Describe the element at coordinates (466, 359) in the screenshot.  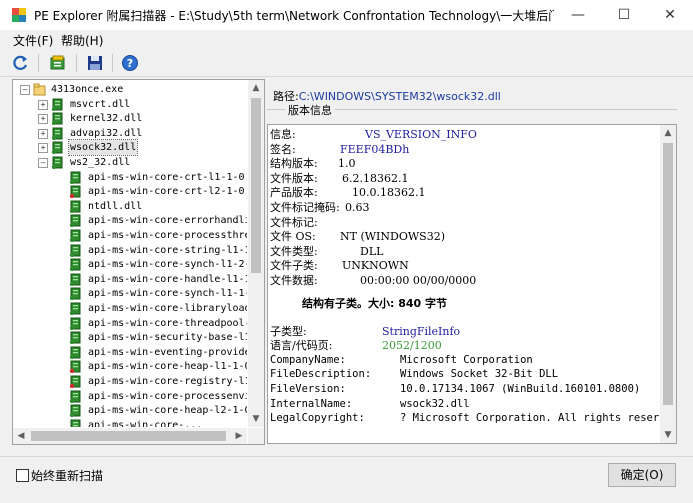
I see `info-value: Microsoft Corporation` at that location.